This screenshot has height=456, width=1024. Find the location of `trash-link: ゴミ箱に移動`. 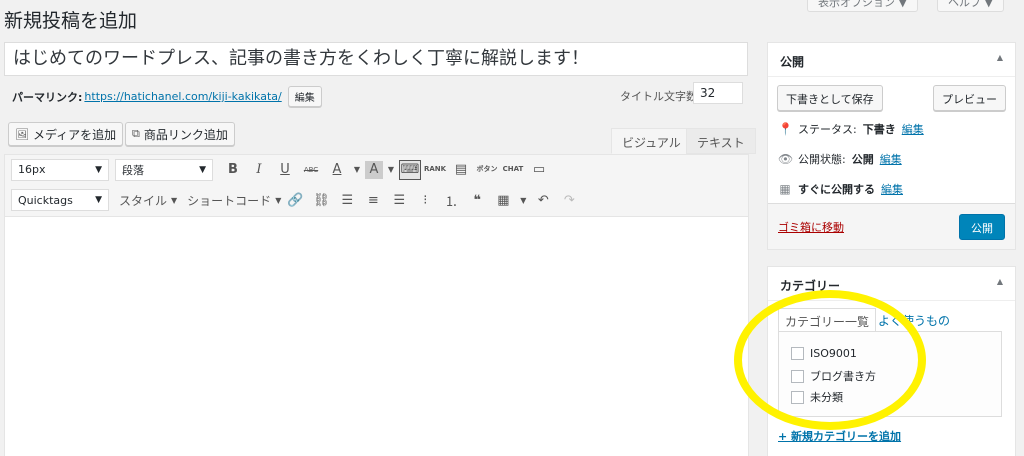

trash-link: ゴミ箱に移動 is located at coordinates (811, 227).